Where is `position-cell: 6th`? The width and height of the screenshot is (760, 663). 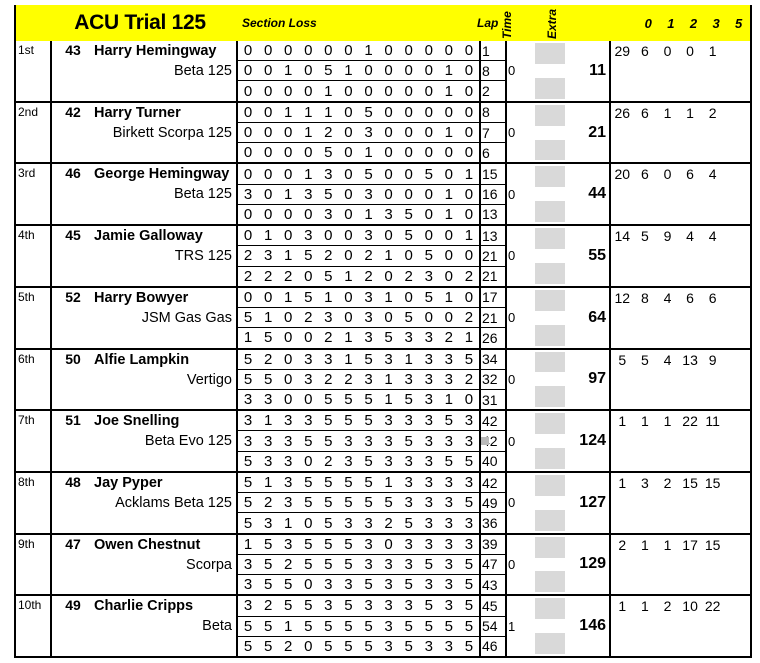
position-cell: 6th is located at coordinates (34, 379).